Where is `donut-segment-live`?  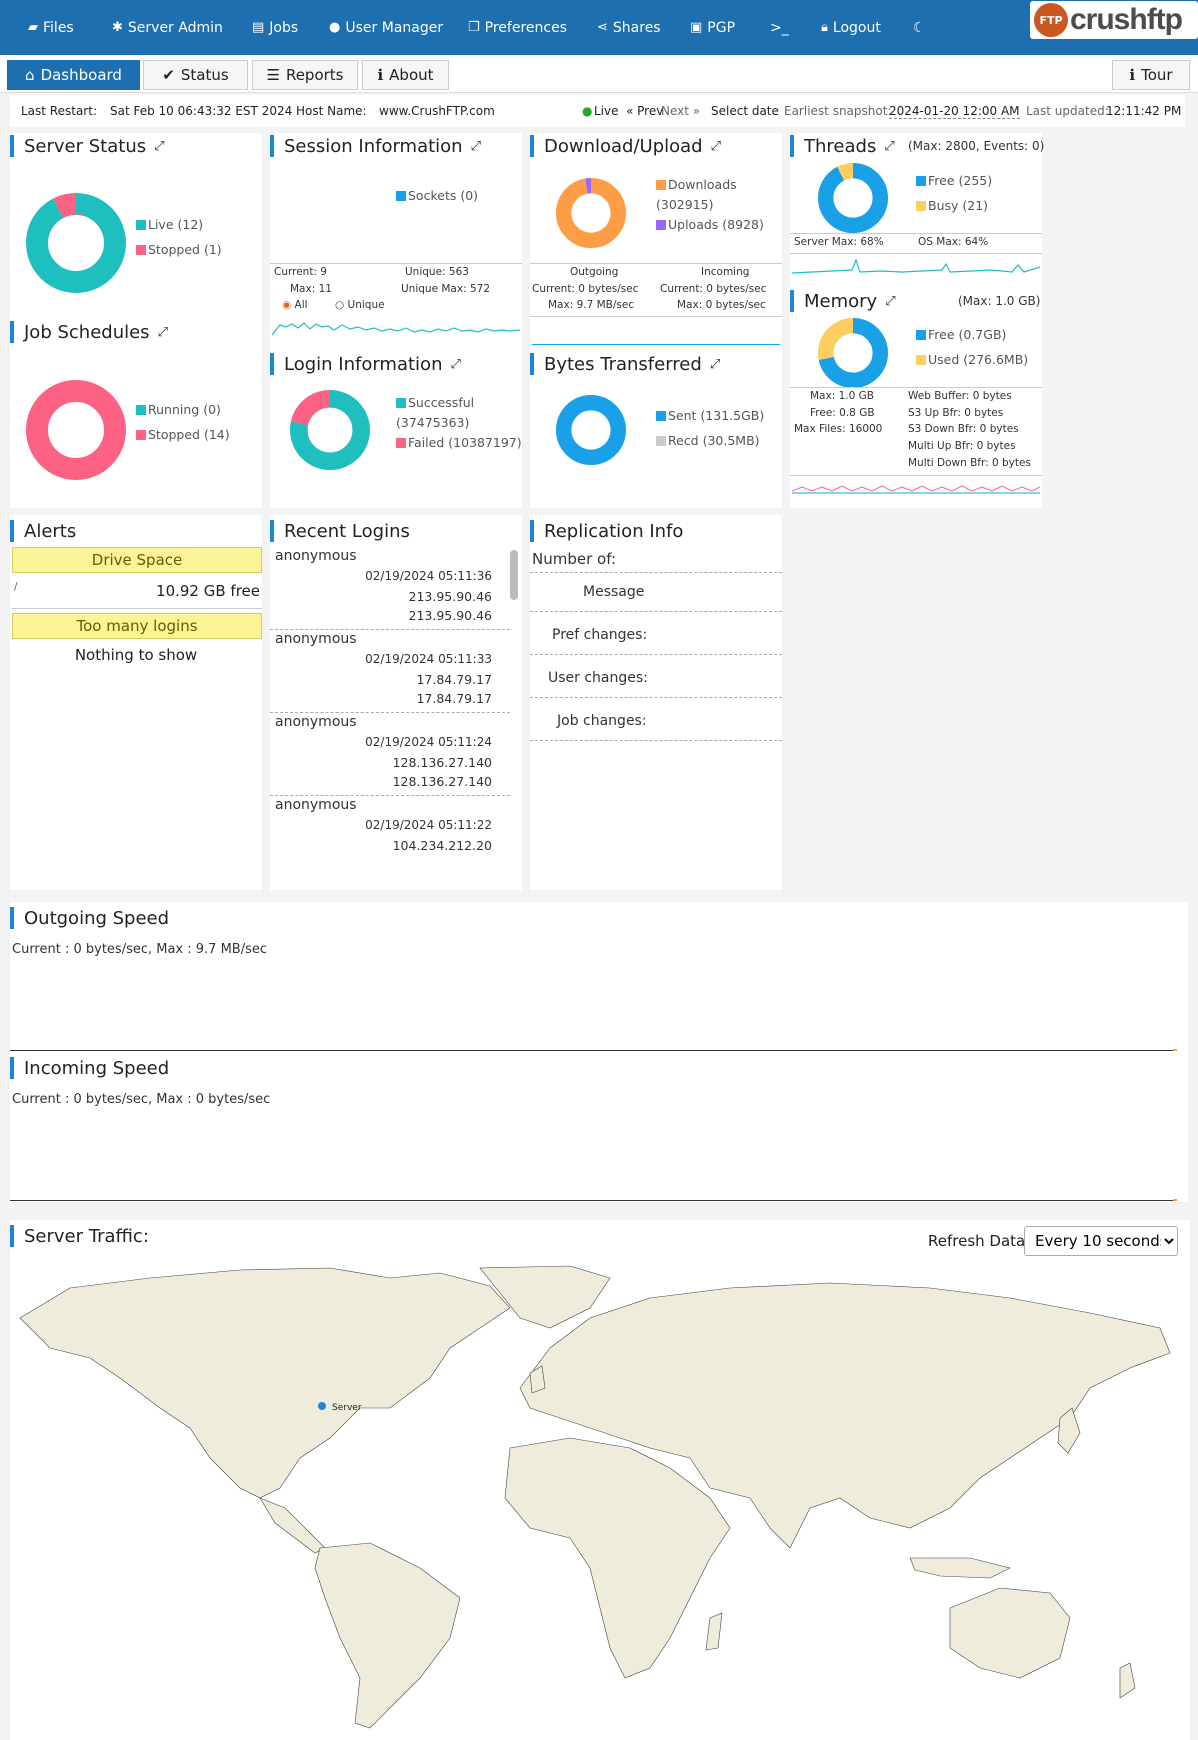 donut-segment-live is located at coordinates (76, 243).